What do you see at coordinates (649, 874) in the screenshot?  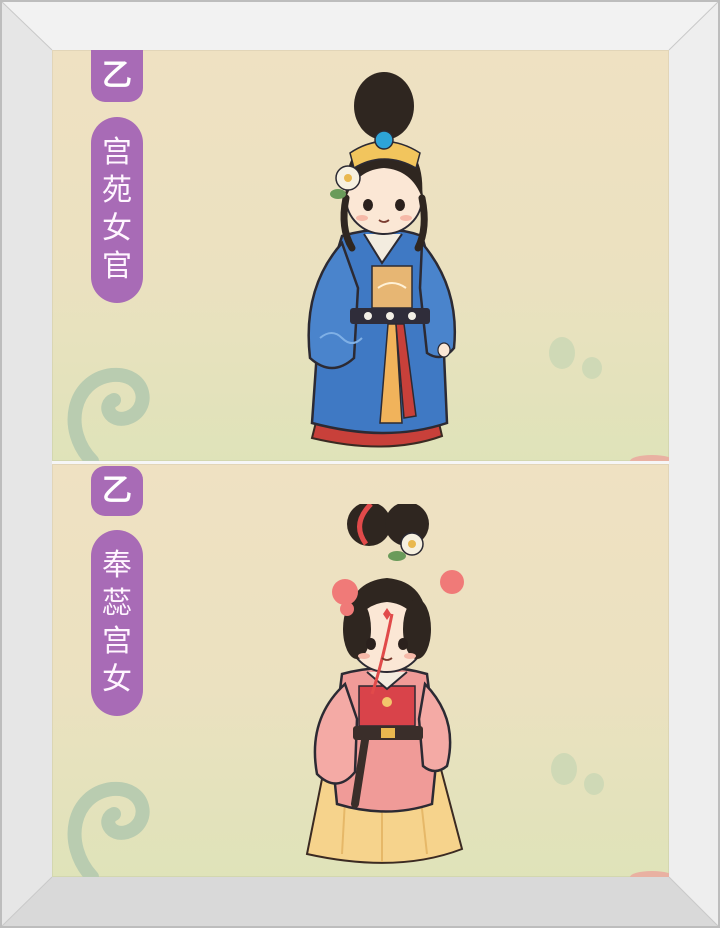 I see `petal-decoration` at bounding box center [649, 874].